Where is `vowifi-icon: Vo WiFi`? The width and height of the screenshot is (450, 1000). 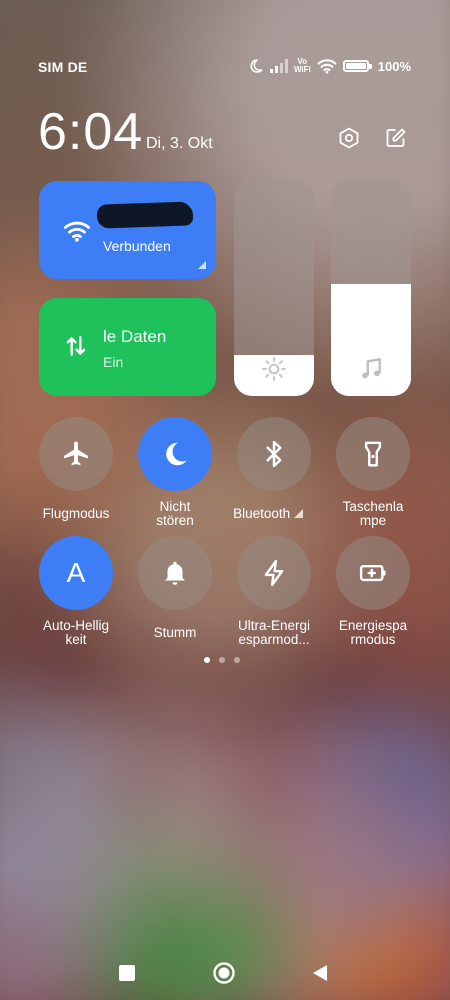 vowifi-icon: Vo WiFi is located at coordinates (302, 65).